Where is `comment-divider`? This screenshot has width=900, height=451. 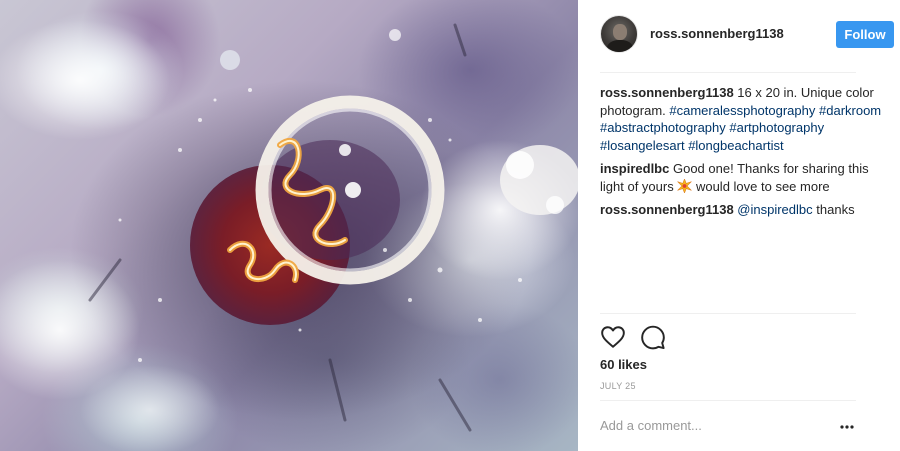 comment-divider is located at coordinates (728, 400).